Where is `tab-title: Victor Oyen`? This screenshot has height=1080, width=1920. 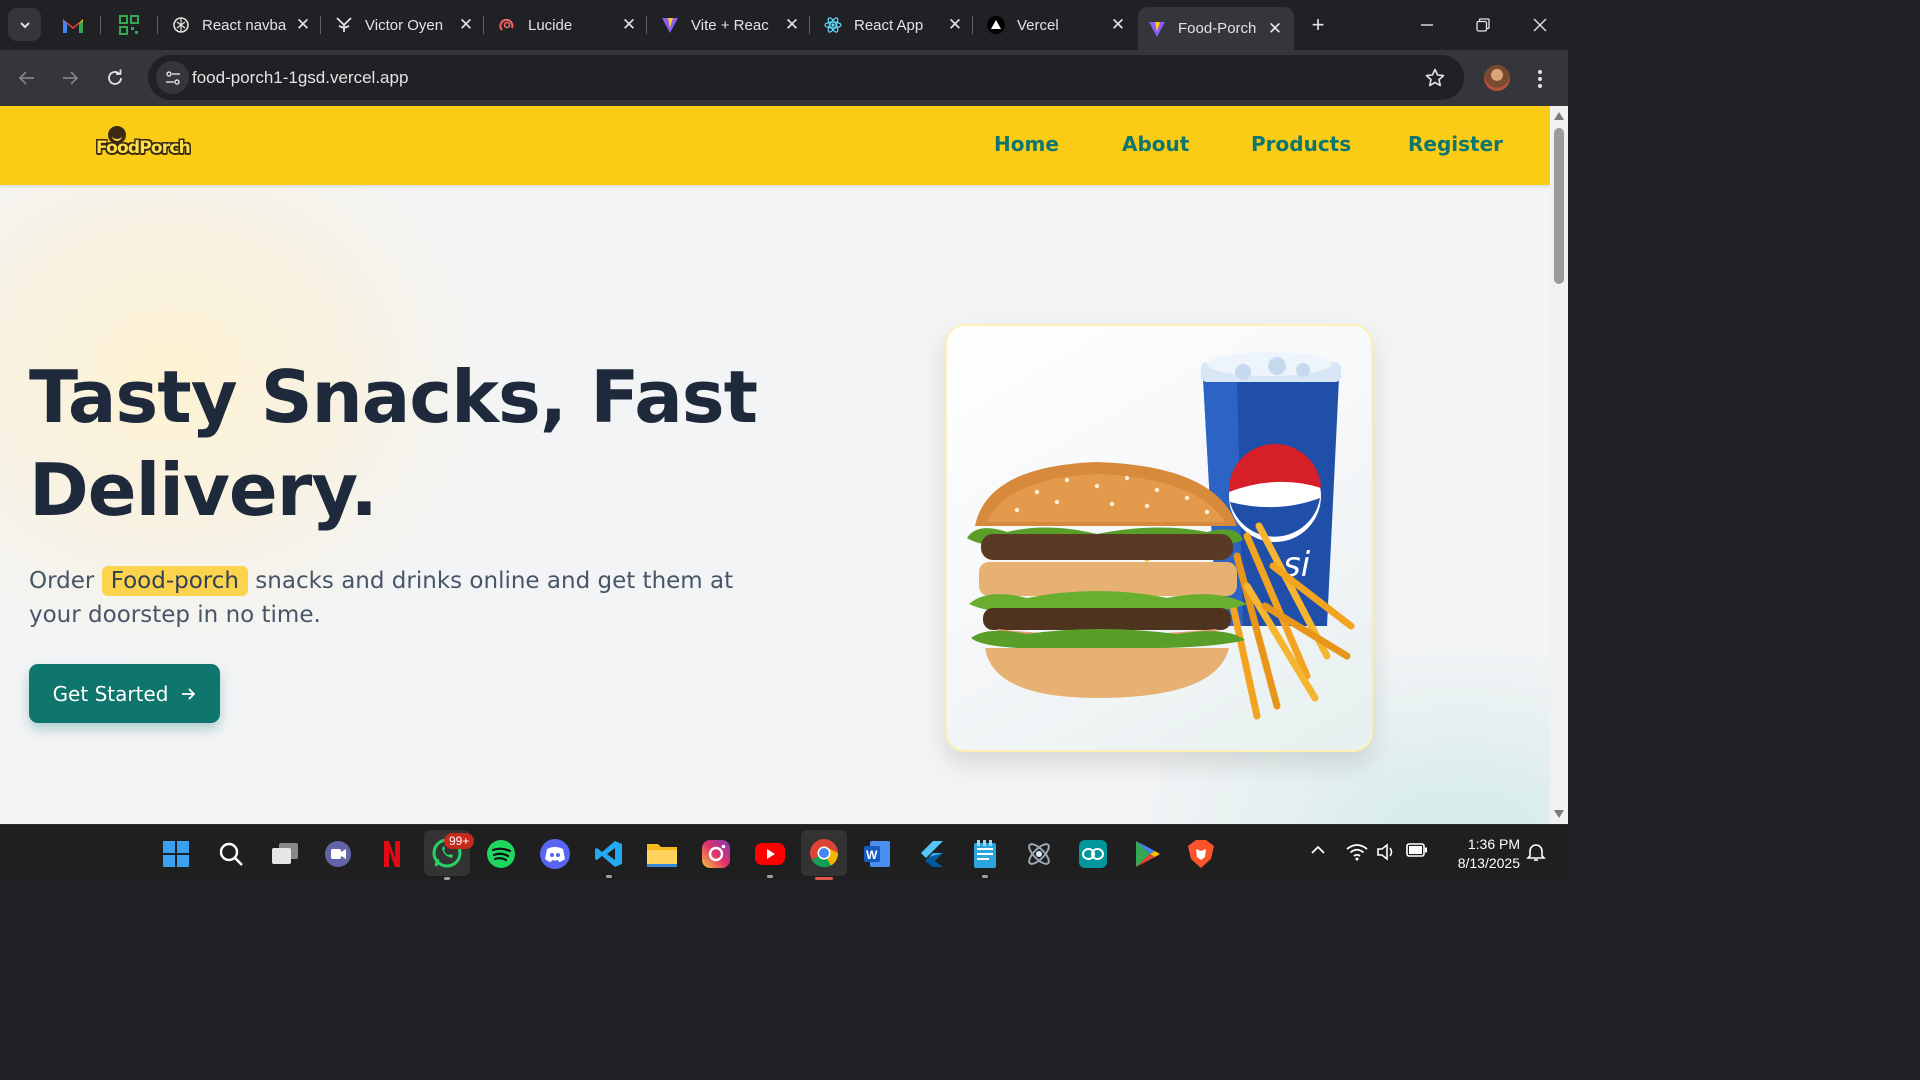
tab-title: Victor Oyen is located at coordinates (404, 25).